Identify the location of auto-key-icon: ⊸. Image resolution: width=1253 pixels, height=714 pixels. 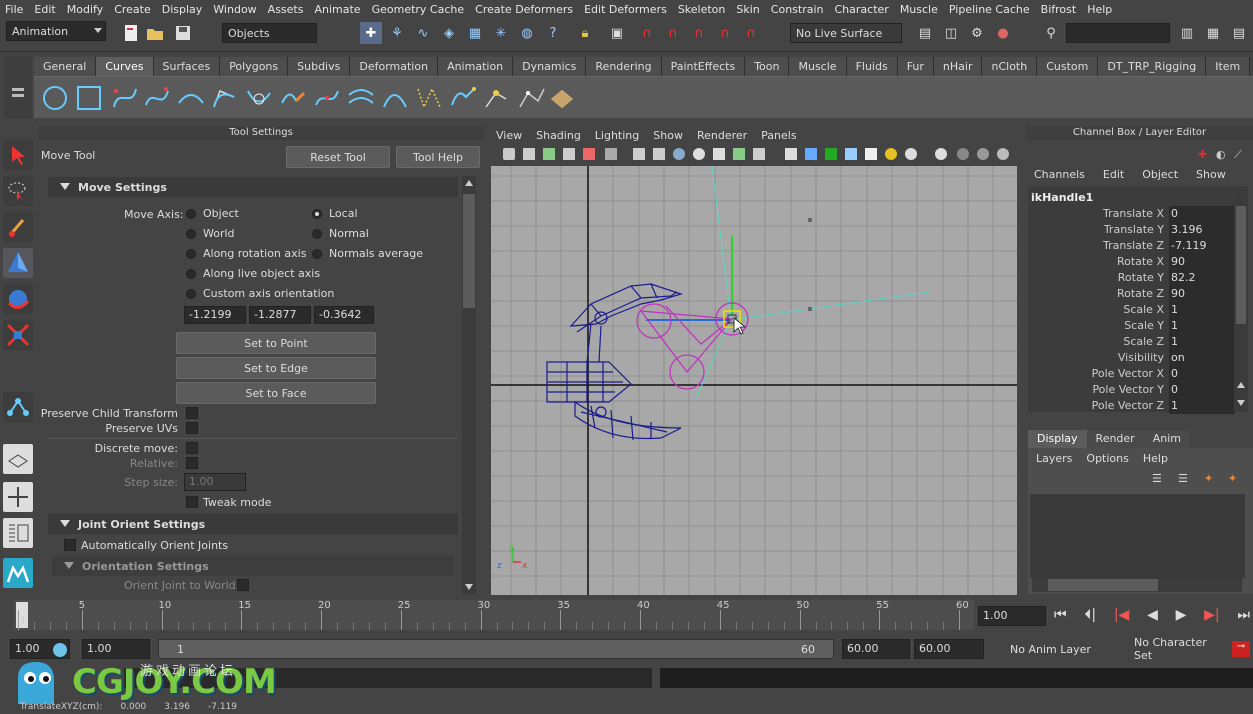
(1241, 649).